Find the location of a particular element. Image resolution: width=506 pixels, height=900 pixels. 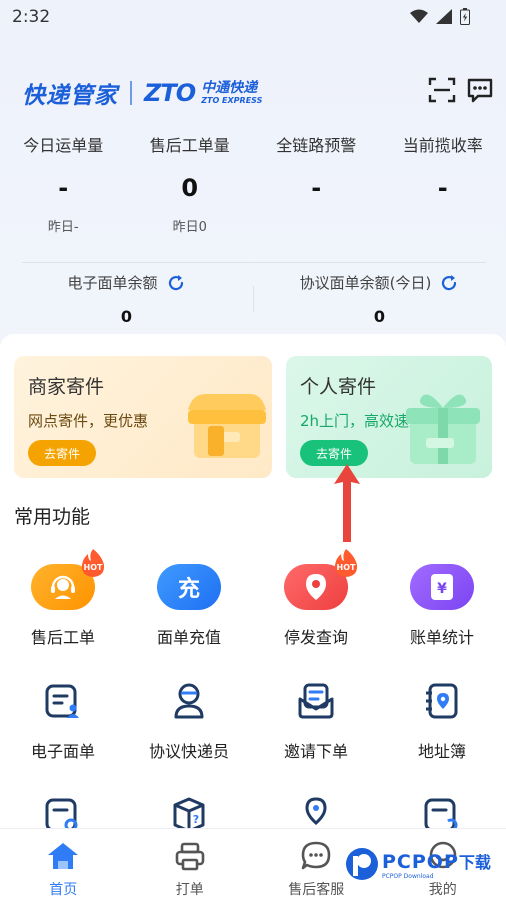

divider is located at coordinates (254, 262).